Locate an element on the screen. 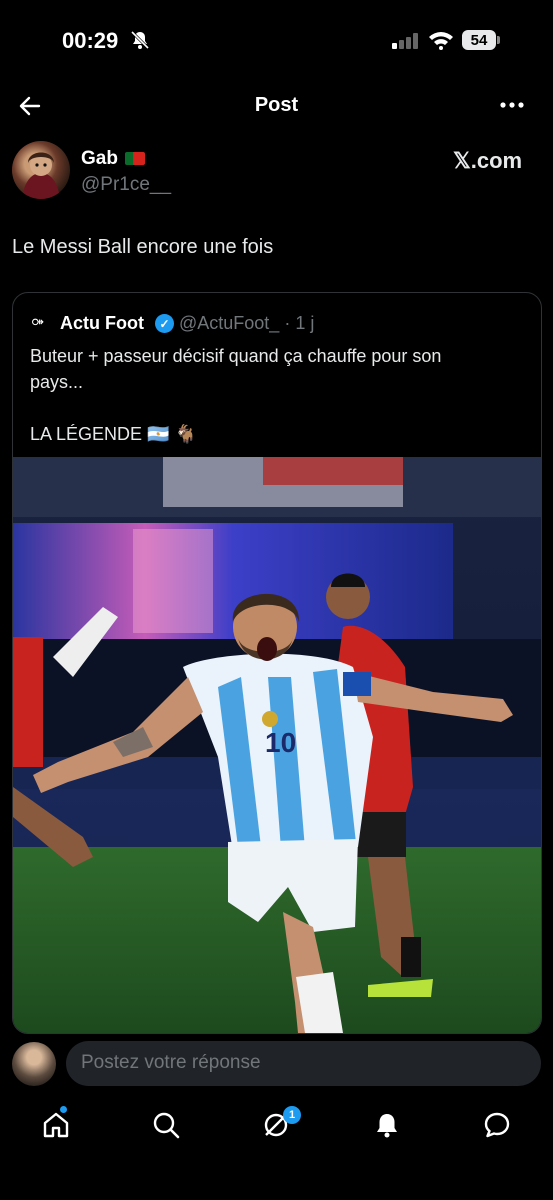 The width and height of the screenshot is (553, 1200). more-options-icon is located at coordinates (512, 105).